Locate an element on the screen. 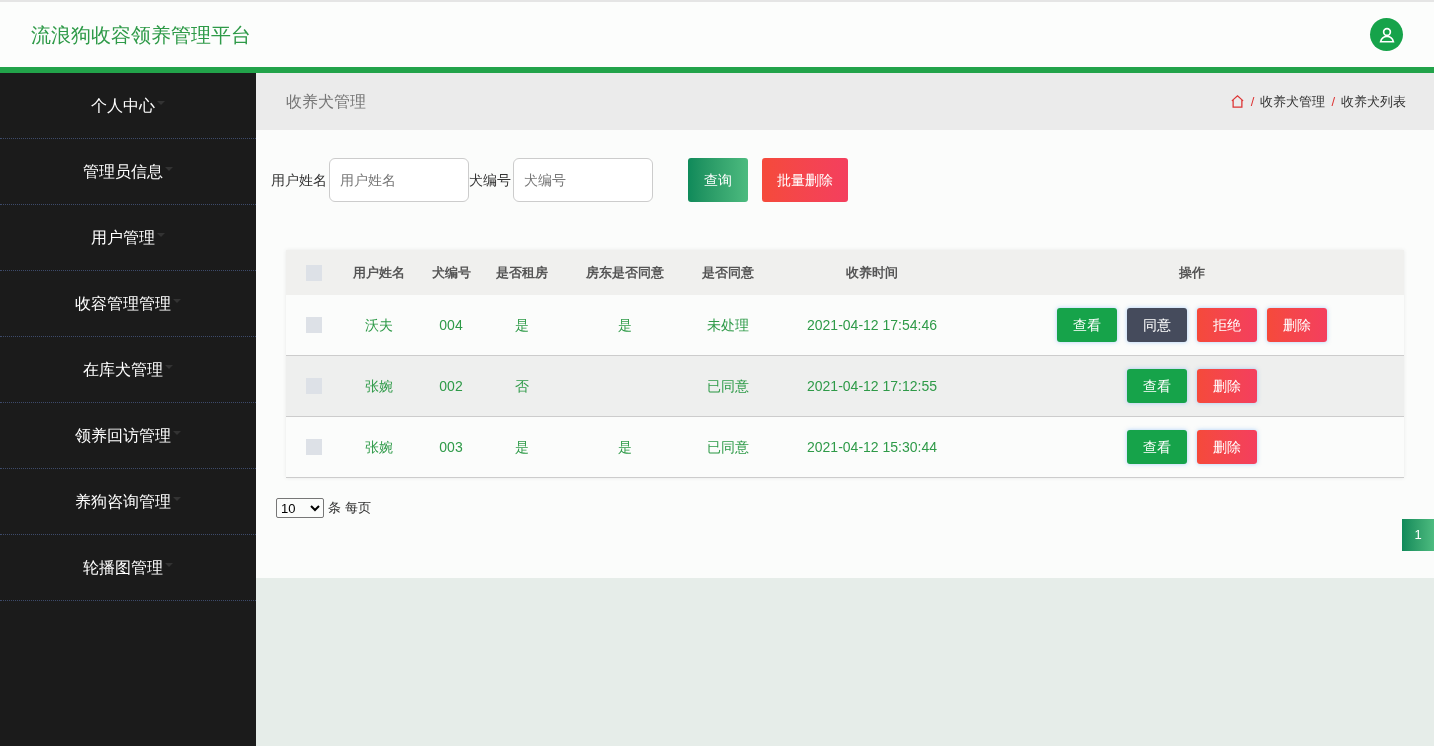 Image resolution: width=1434 pixels, height=746 pixels. field-label: 用户姓名 is located at coordinates (299, 180).